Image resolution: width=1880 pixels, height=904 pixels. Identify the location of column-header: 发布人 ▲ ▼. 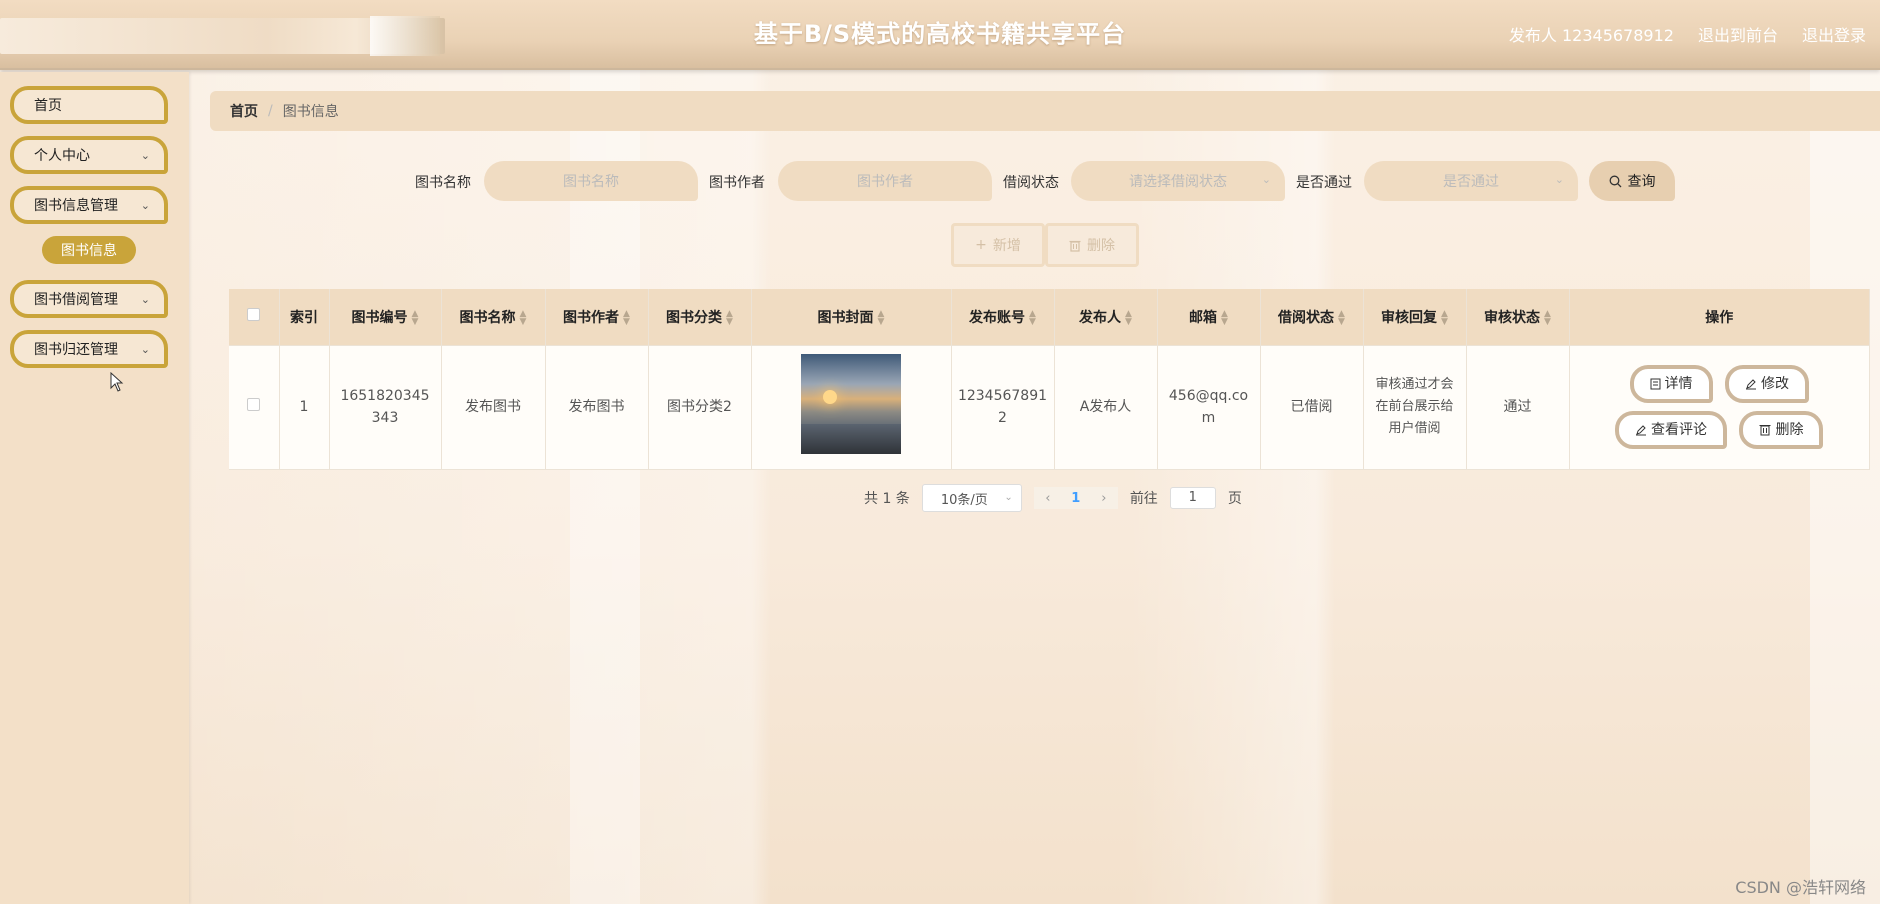
(1106, 317).